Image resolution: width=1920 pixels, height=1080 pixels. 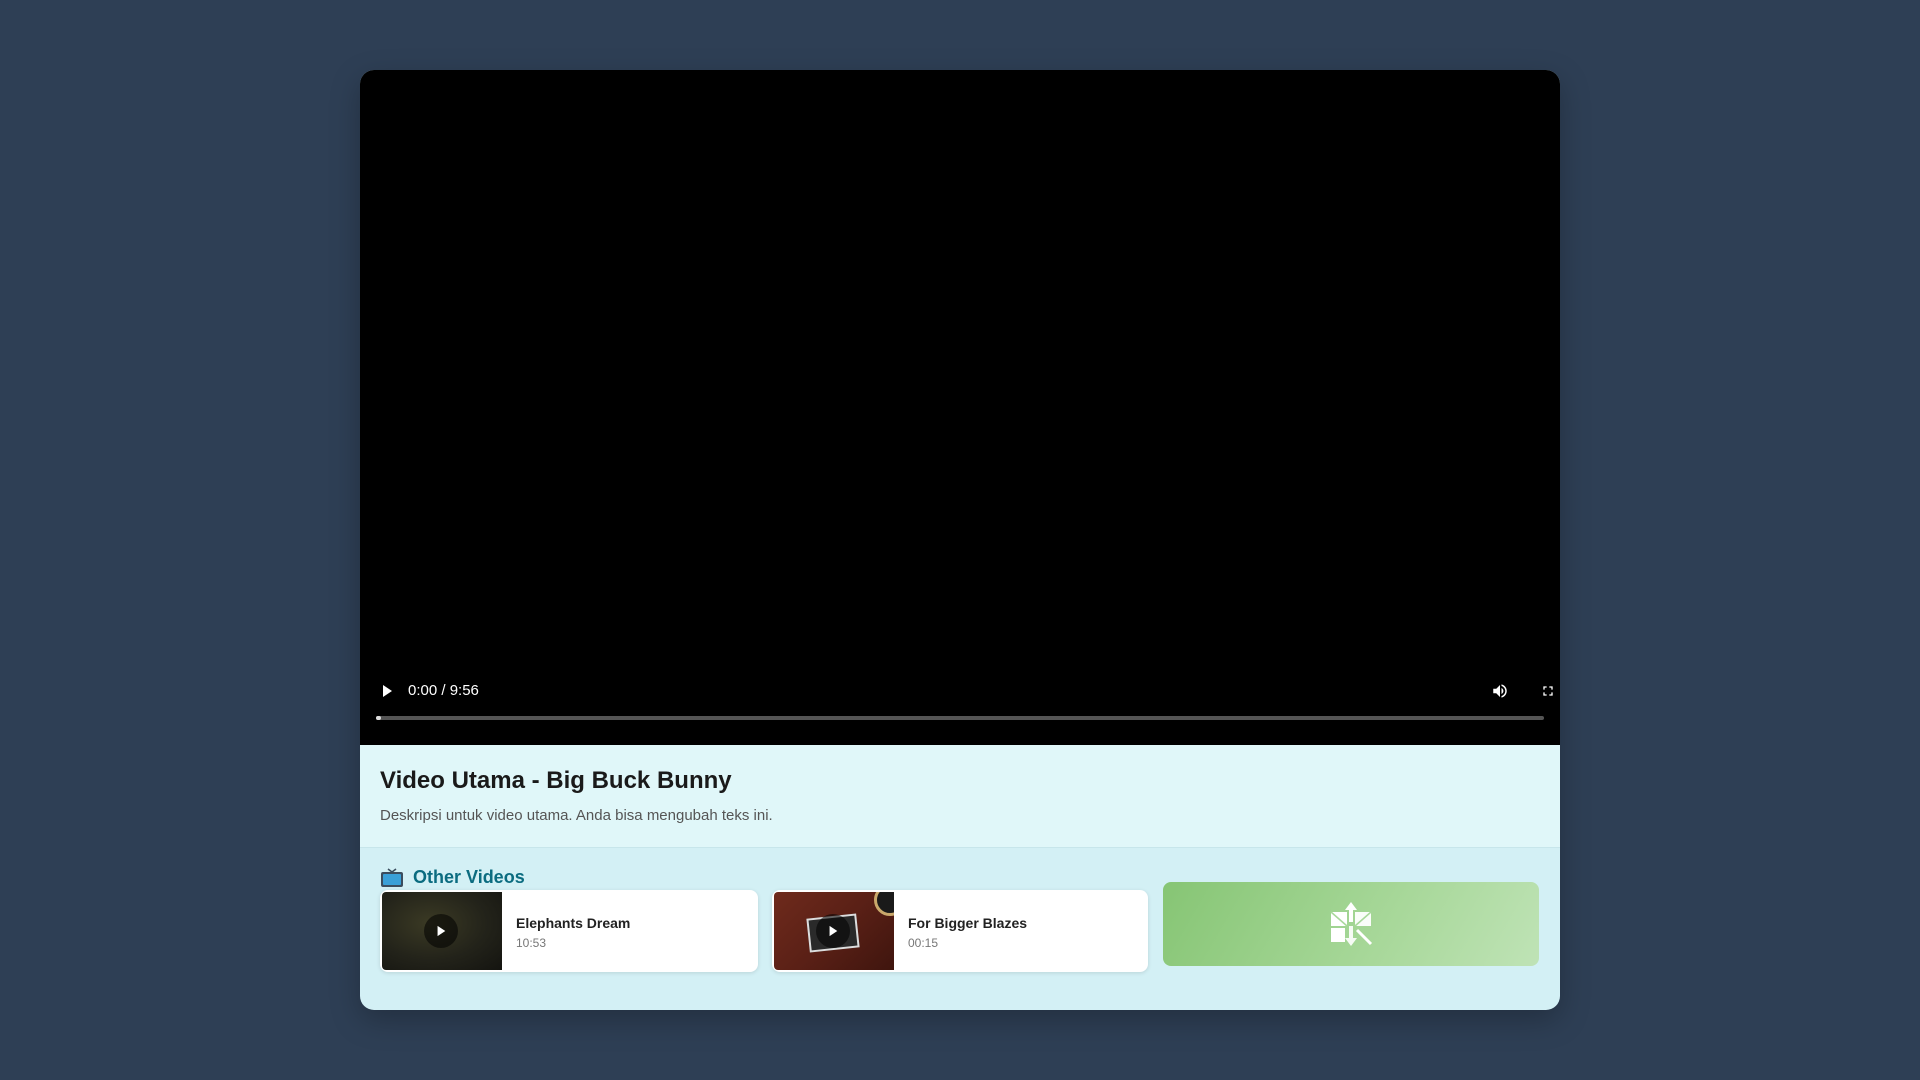 I want to click on video-card-item: For Bigger Blazes 00:15, so click(x=960, y=931).